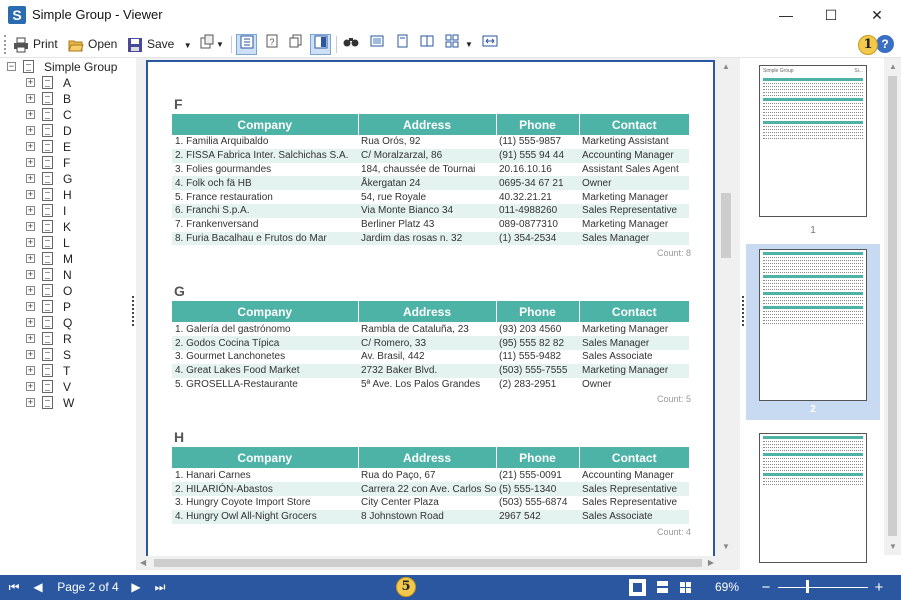 This screenshot has width=901, height=600. What do you see at coordinates (831, 15) in the screenshot?
I see `maximize-button: ☐` at bounding box center [831, 15].